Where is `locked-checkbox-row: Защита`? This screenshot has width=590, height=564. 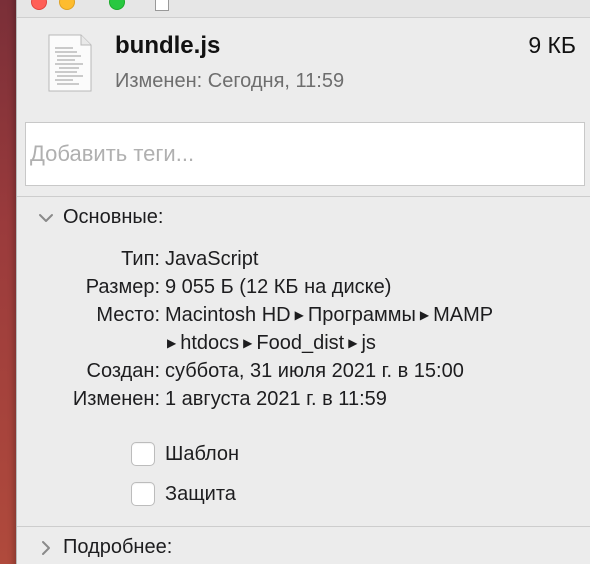
locked-checkbox-row: Защита is located at coordinates (183, 494).